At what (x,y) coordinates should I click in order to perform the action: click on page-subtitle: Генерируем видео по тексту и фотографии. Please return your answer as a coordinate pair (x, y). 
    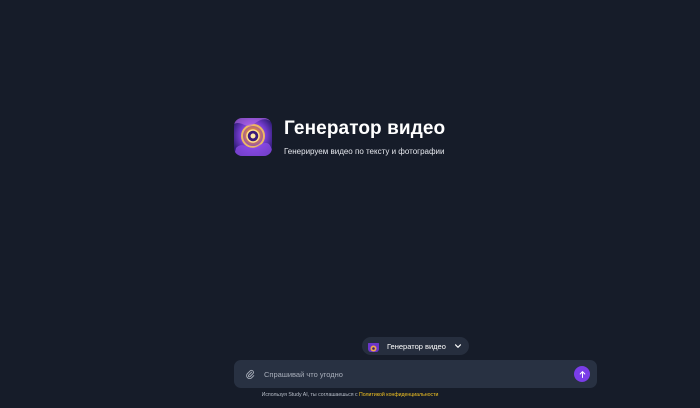
    Looking at the image, I should click on (364, 151).